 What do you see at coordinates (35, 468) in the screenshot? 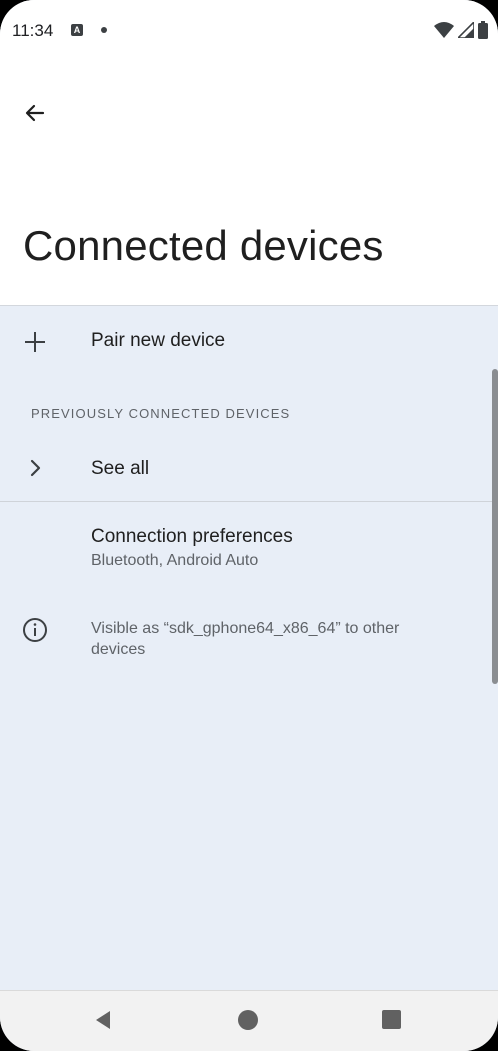
I see `chevron-right-icon` at bounding box center [35, 468].